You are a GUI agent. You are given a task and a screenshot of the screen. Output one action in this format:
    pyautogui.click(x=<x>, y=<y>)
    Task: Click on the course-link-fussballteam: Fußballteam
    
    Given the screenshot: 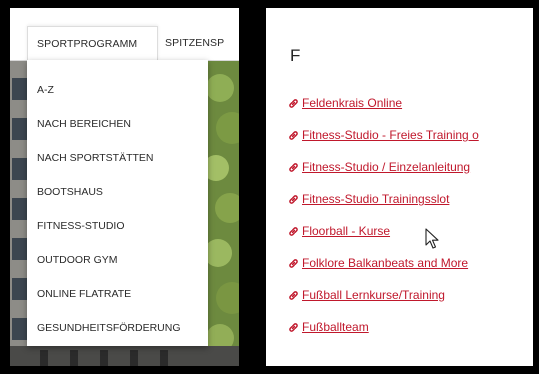 What is the action you would take?
    pyautogui.click(x=328, y=327)
    